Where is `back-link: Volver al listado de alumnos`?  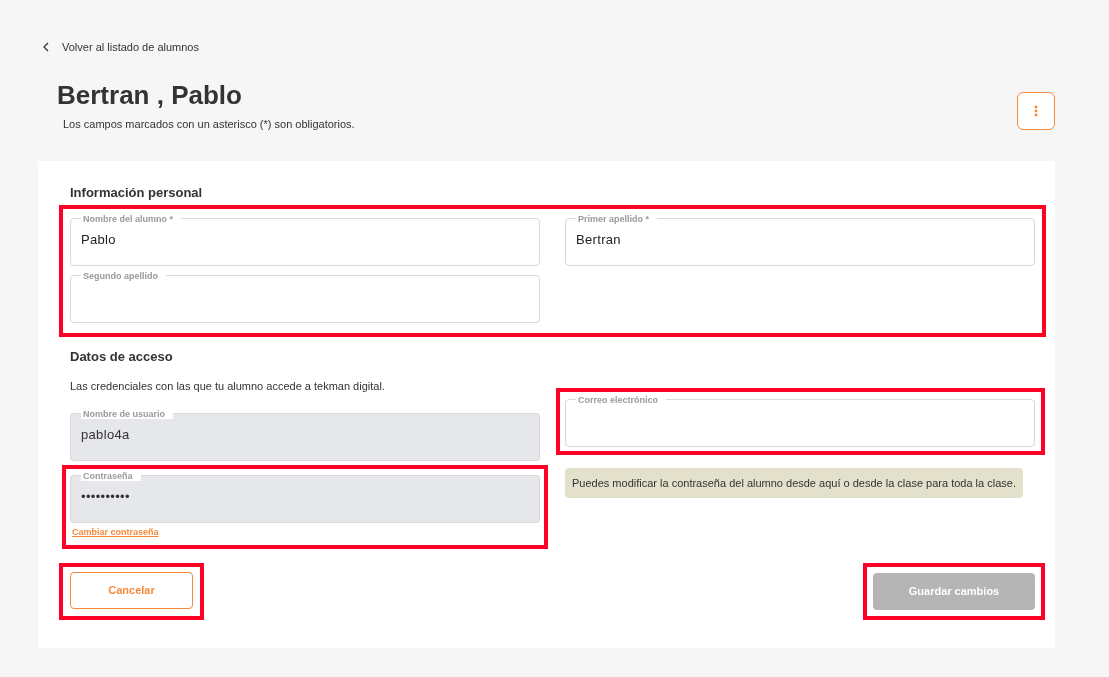
back-link: Volver al listado de alumnos is located at coordinates (120, 47).